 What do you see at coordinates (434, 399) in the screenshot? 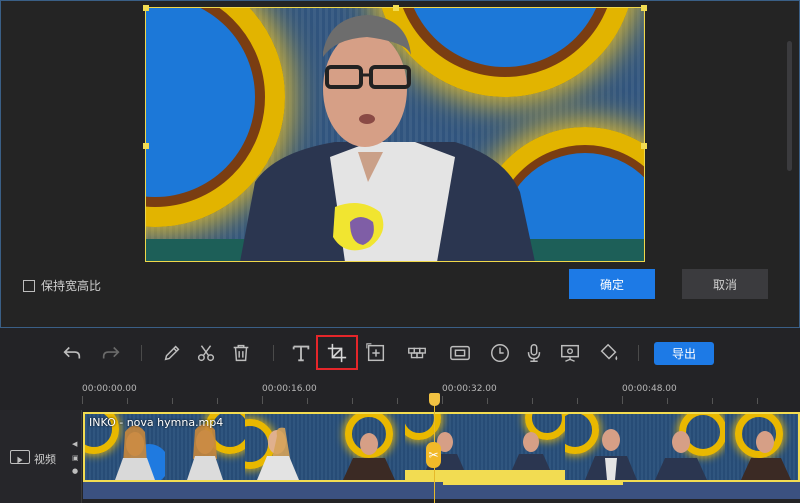
I see `playhead-handle` at bounding box center [434, 399].